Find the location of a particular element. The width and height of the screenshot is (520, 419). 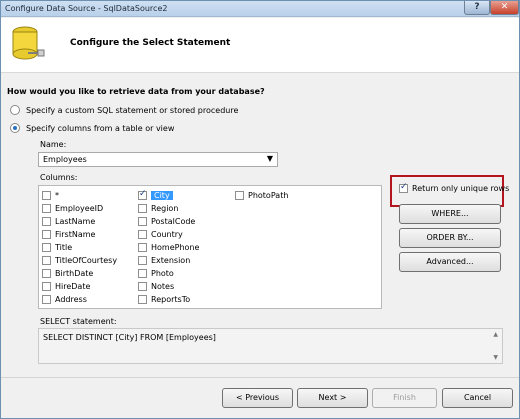

close-button: ✕ is located at coordinates (504, 8).